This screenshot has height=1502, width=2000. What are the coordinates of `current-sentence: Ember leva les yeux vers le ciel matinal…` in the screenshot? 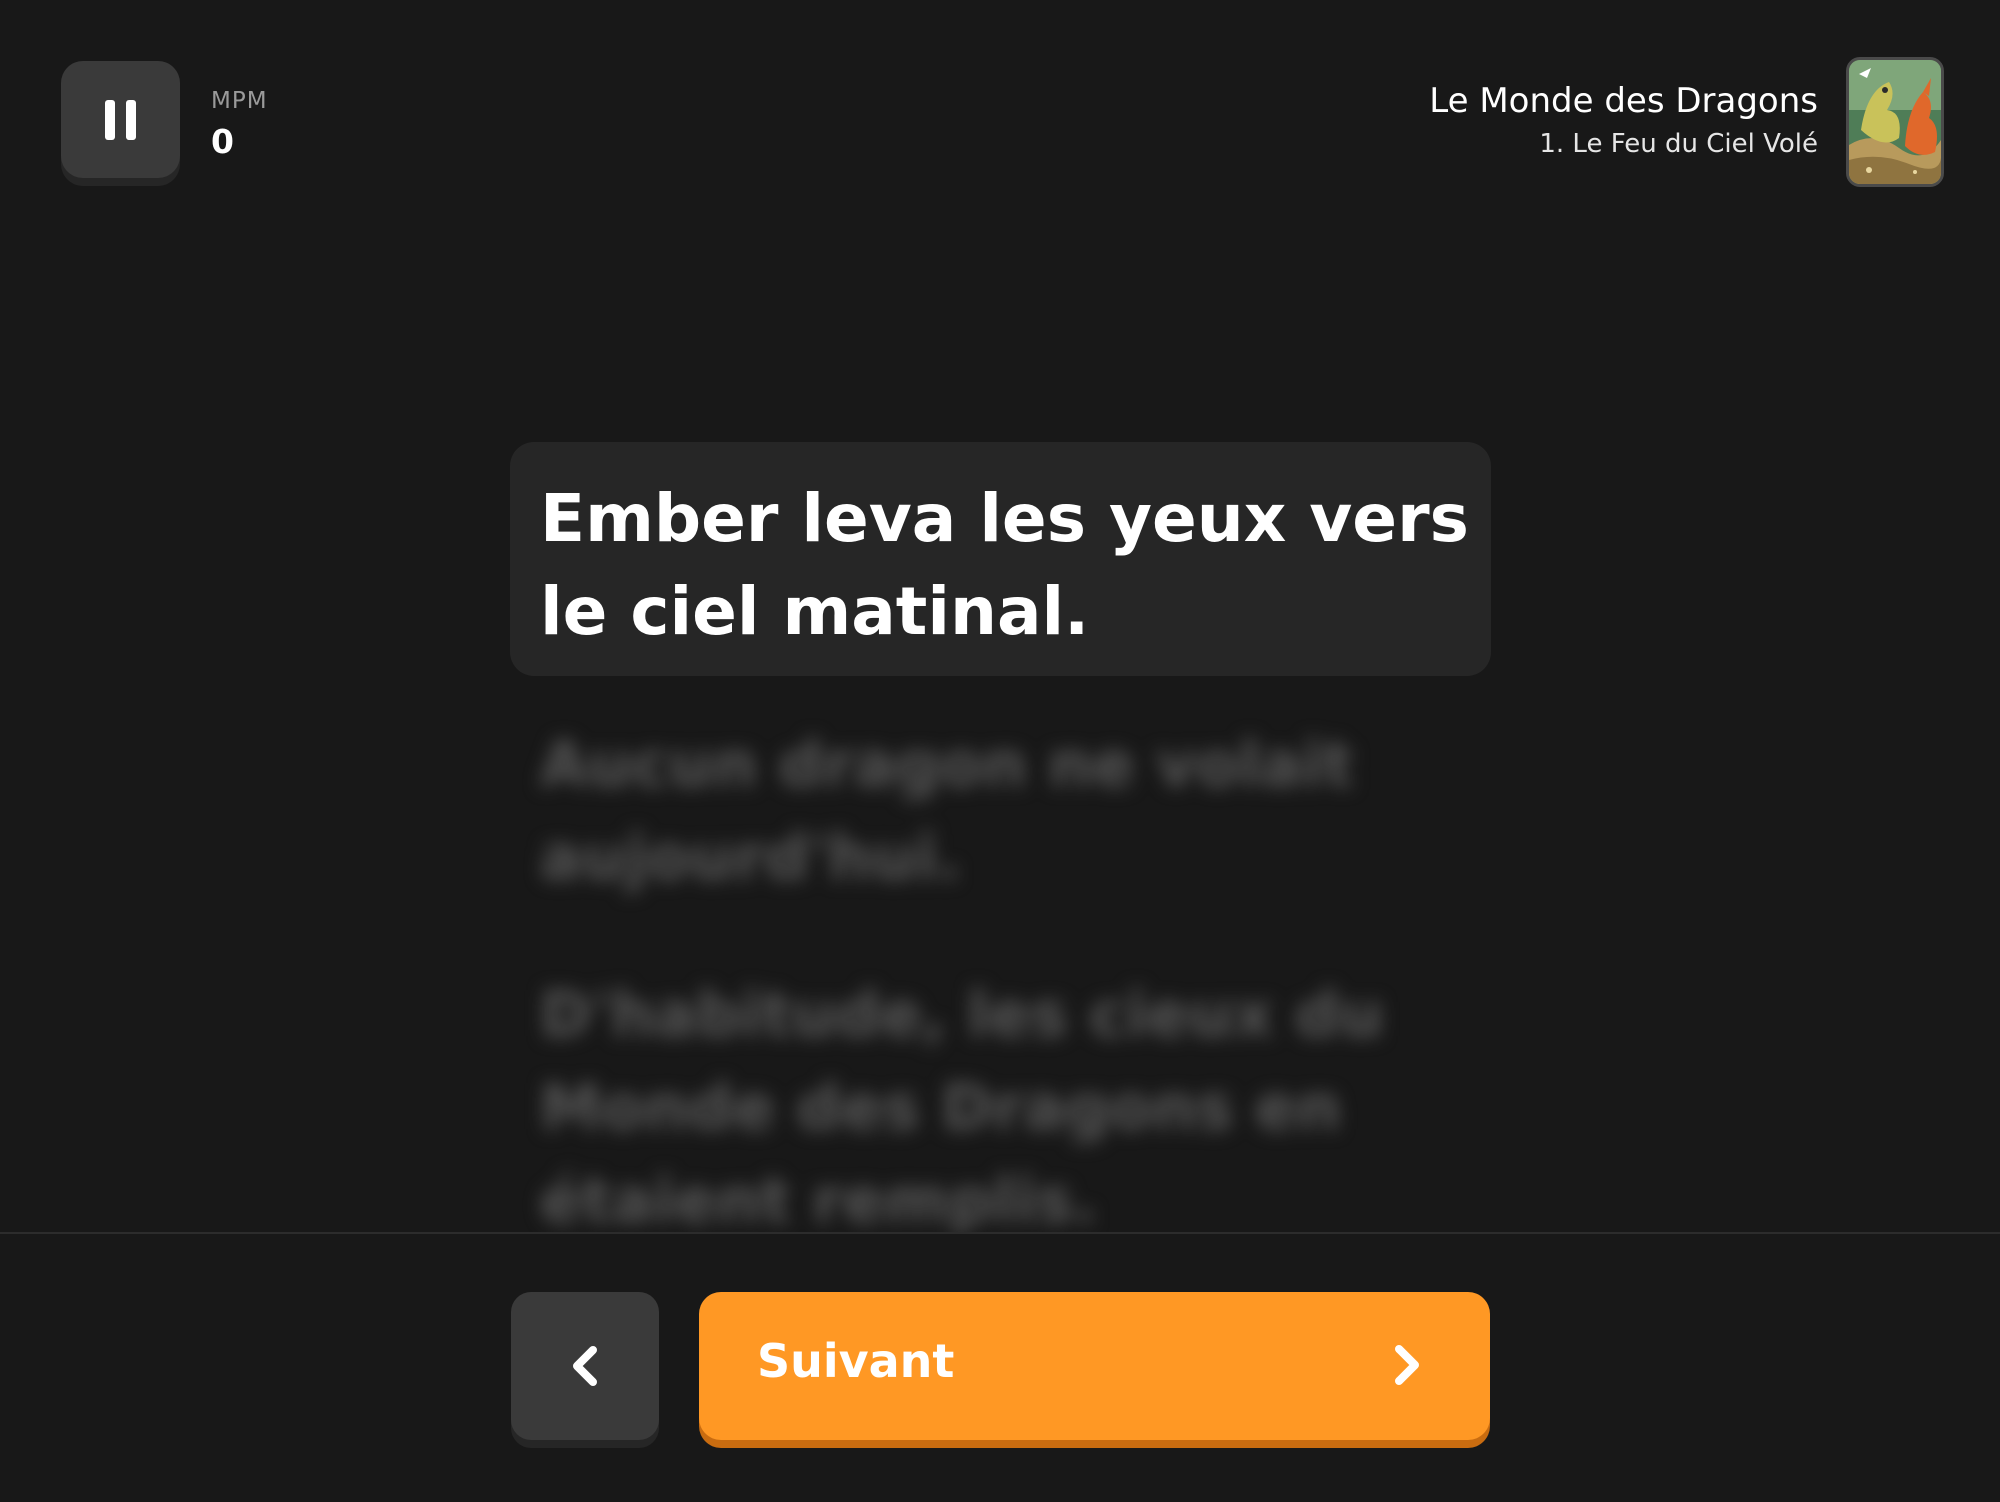 It's located at (1004, 565).